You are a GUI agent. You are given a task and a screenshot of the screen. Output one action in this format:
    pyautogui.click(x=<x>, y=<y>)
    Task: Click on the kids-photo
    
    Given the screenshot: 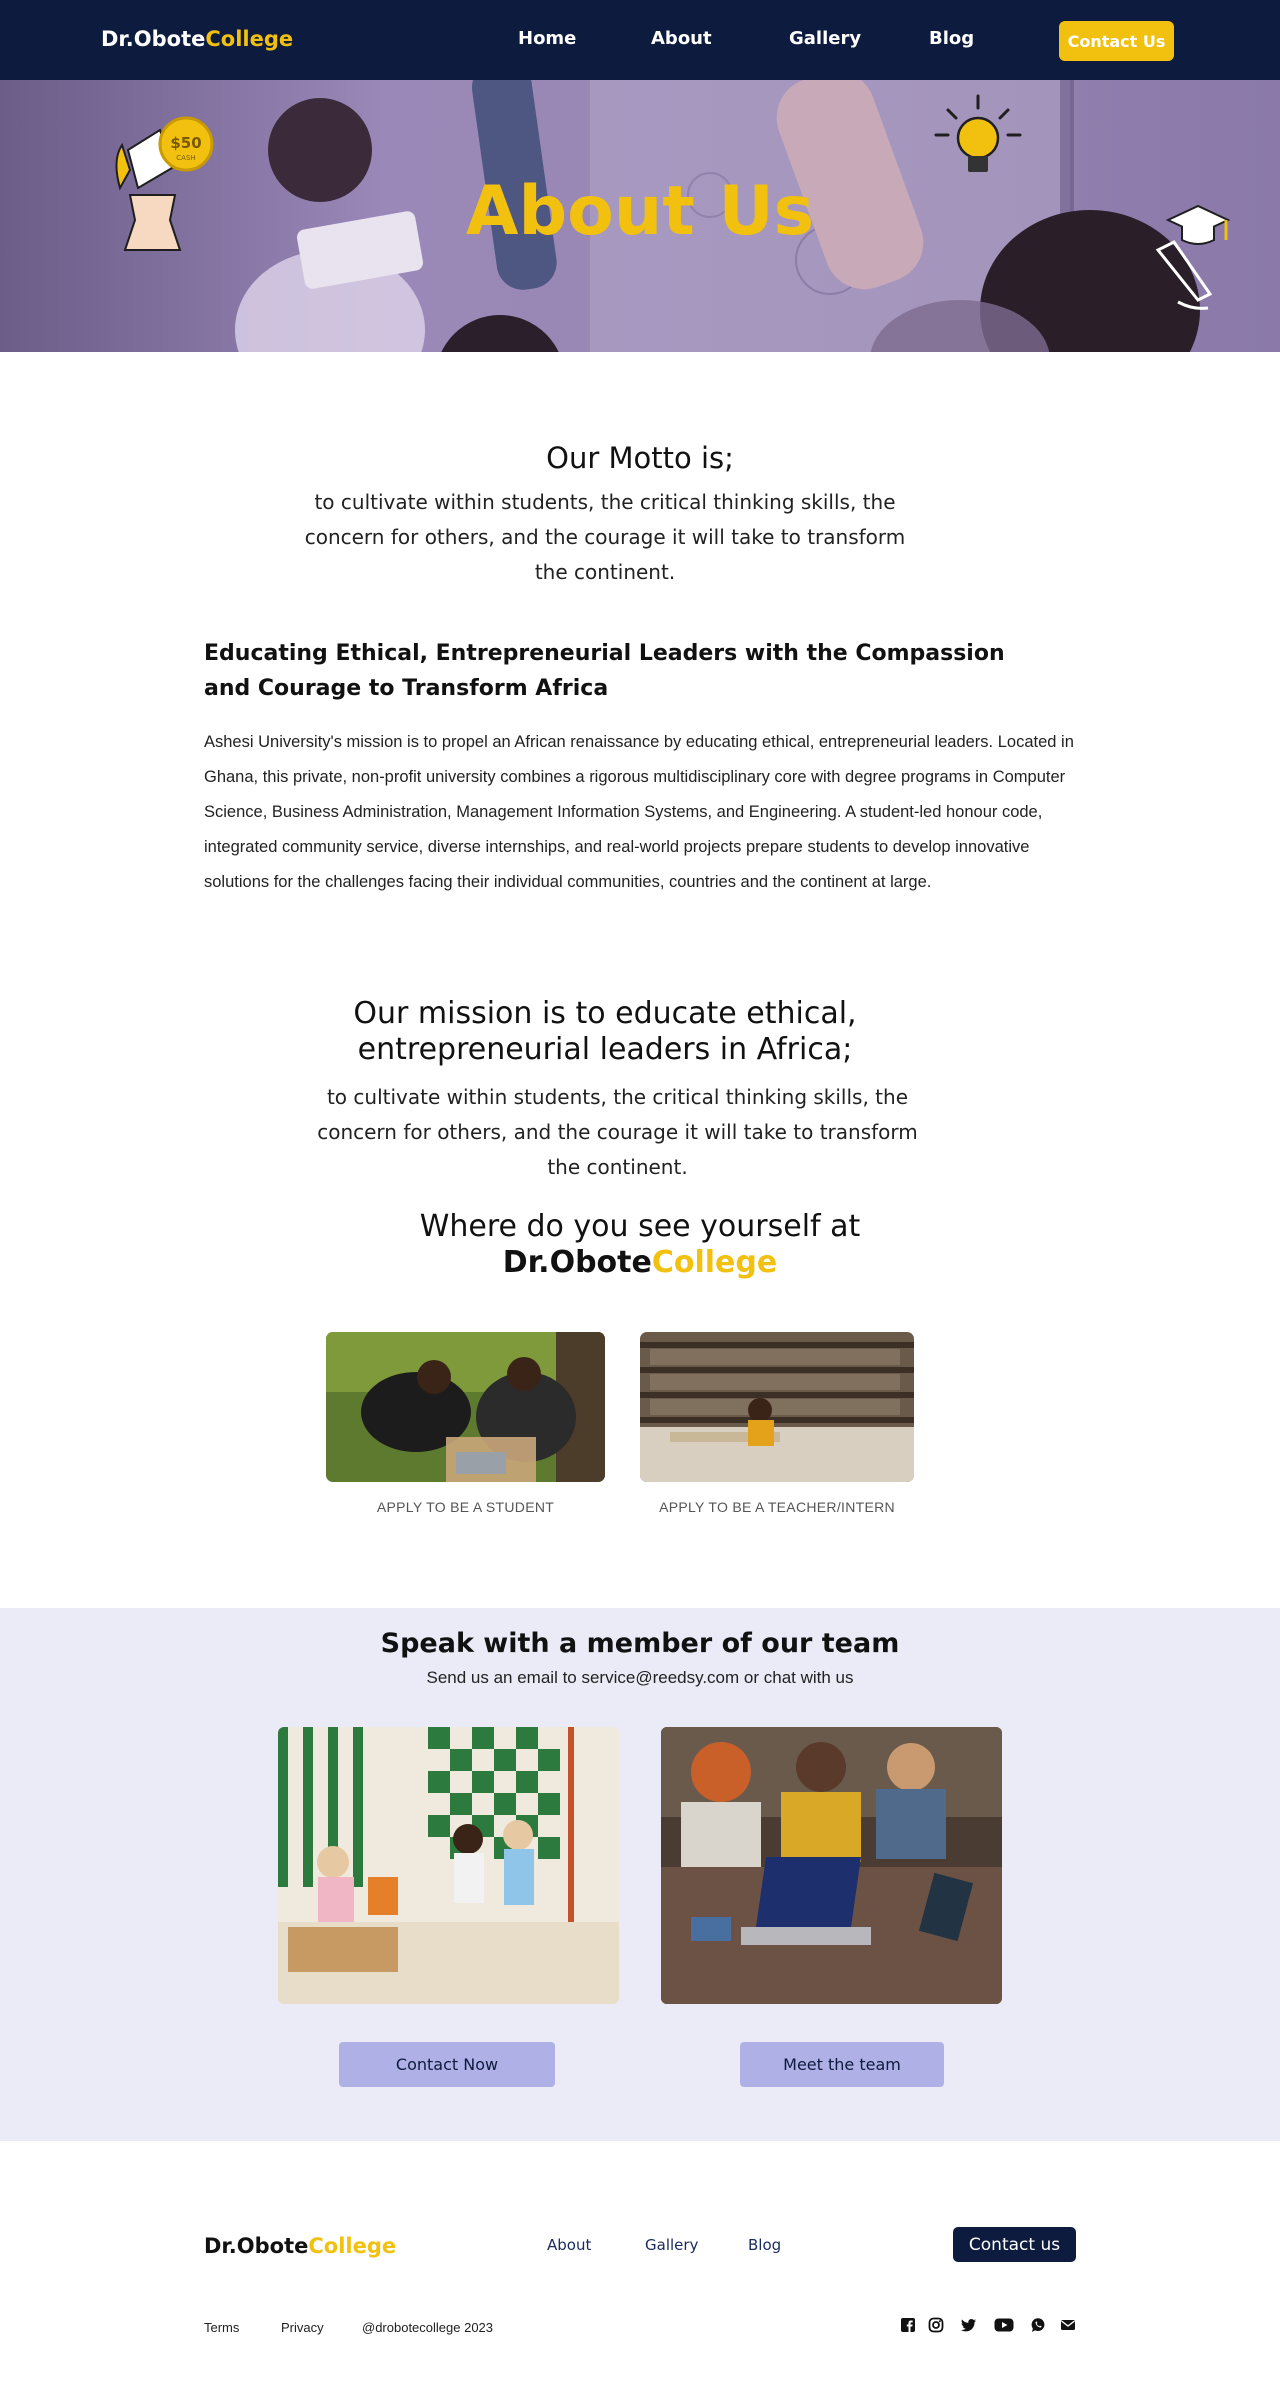 What is the action you would take?
    pyautogui.click(x=448, y=1865)
    